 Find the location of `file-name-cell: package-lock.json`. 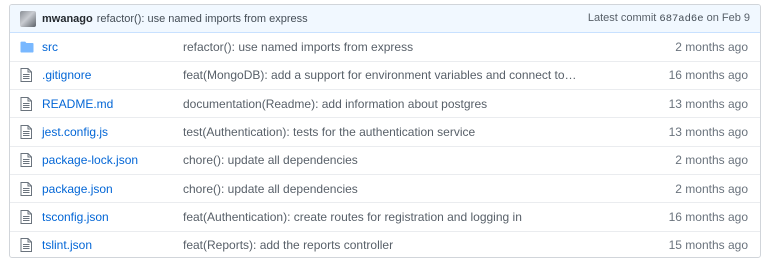

file-name-cell: package-lock.json is located at coordinates (112, 160).